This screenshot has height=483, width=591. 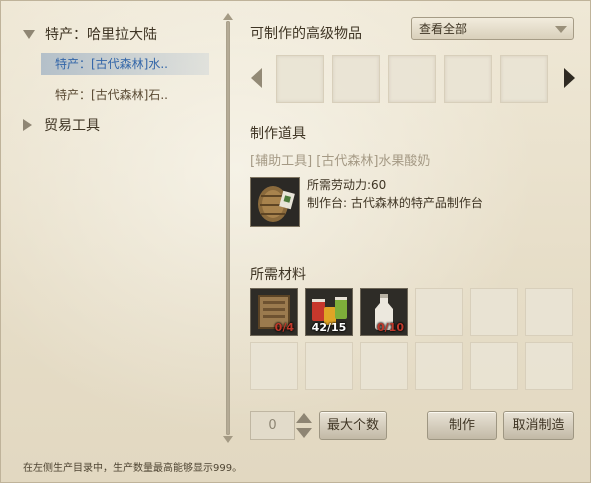 What do you see at coordinates (329, 312) in the screenshot?
I see `material-slot: 42/15` at bounding box center [329, 312].